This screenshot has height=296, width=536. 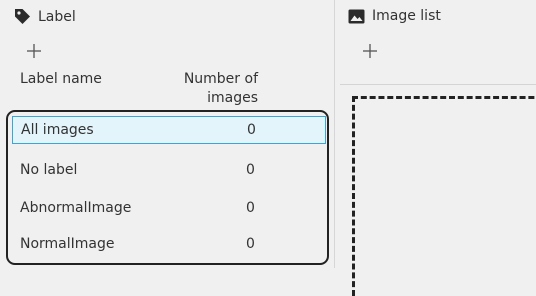 What do you see at coordinates (22, 16) in the screenshot?
I see `tag-icon` at bounding box center [22, 16].